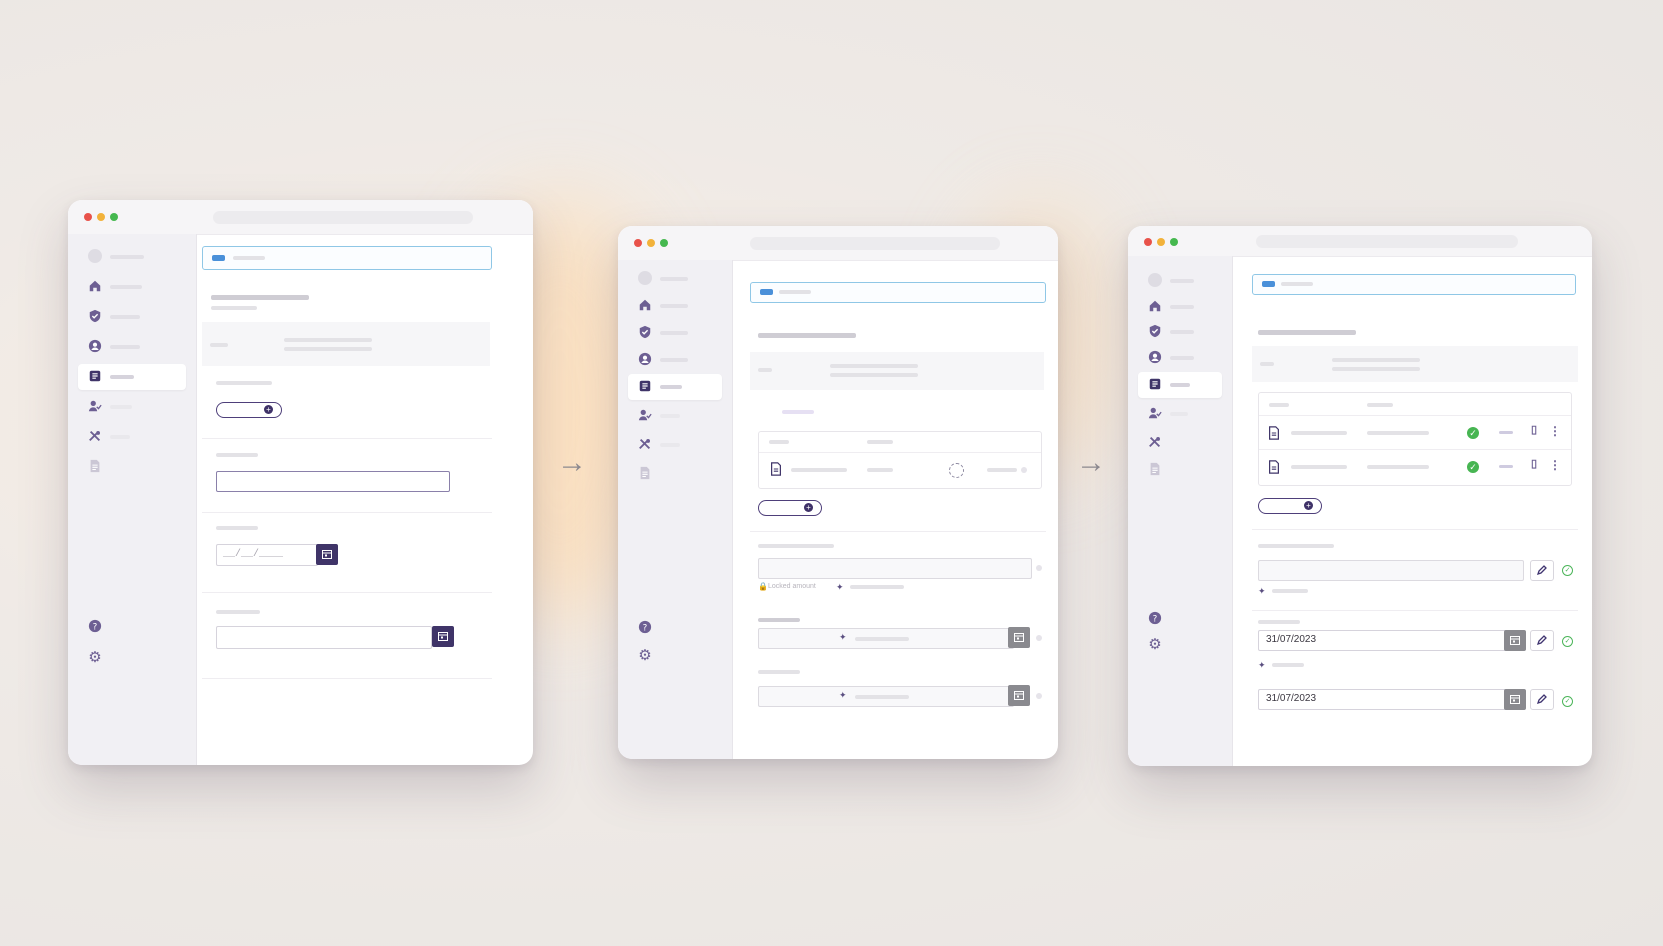  What do you see at coordinates (779, 620) in the screenshot?
I see `field-label` at bounding box center [779, 620].